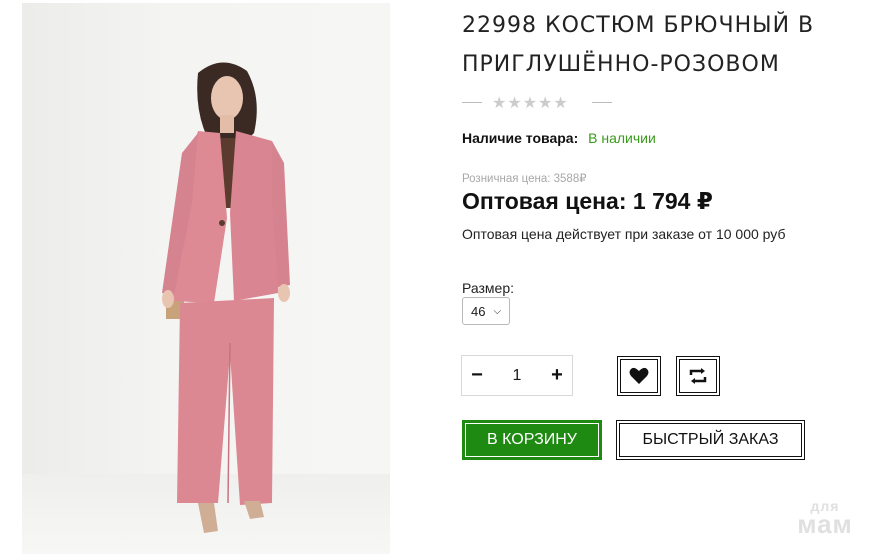 Image resolution: width=870 pixels, height=554 pixels. Describe the element at coordinates (520, 138) in the screenshot. I see `stock-label: Наличие товара:` at that location.